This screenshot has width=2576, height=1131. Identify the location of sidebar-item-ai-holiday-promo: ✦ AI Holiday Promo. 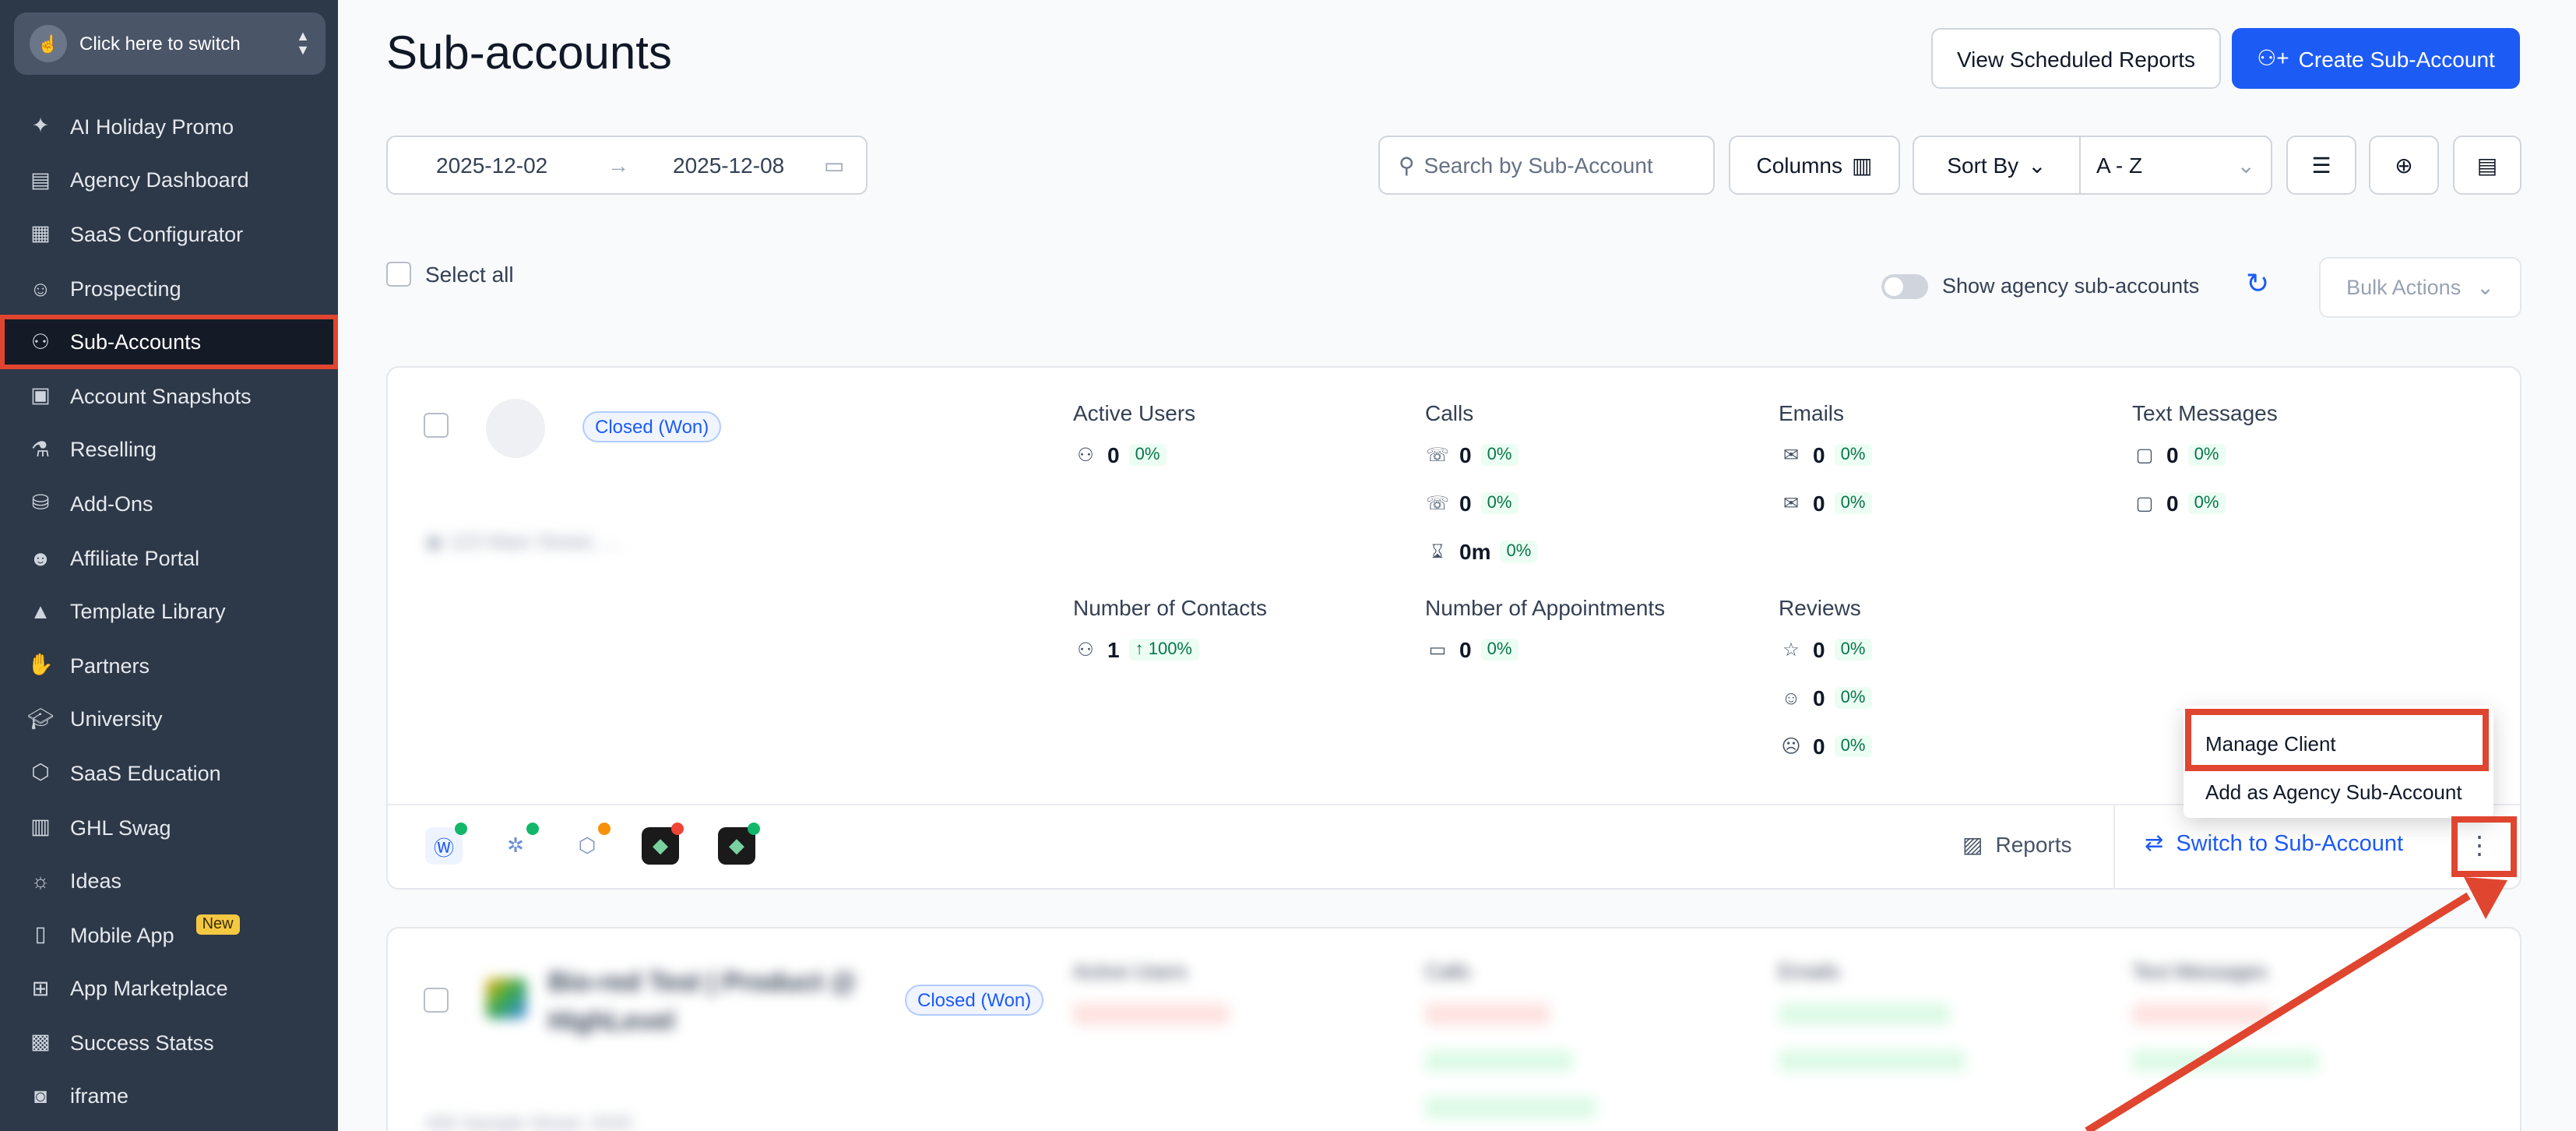
(169, 126).